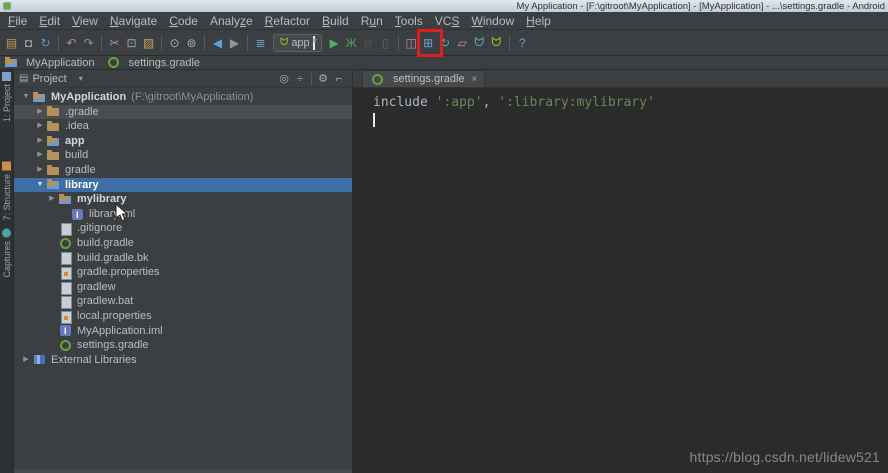  I want to click on tree-row: ▼ library, so click(183, 185).